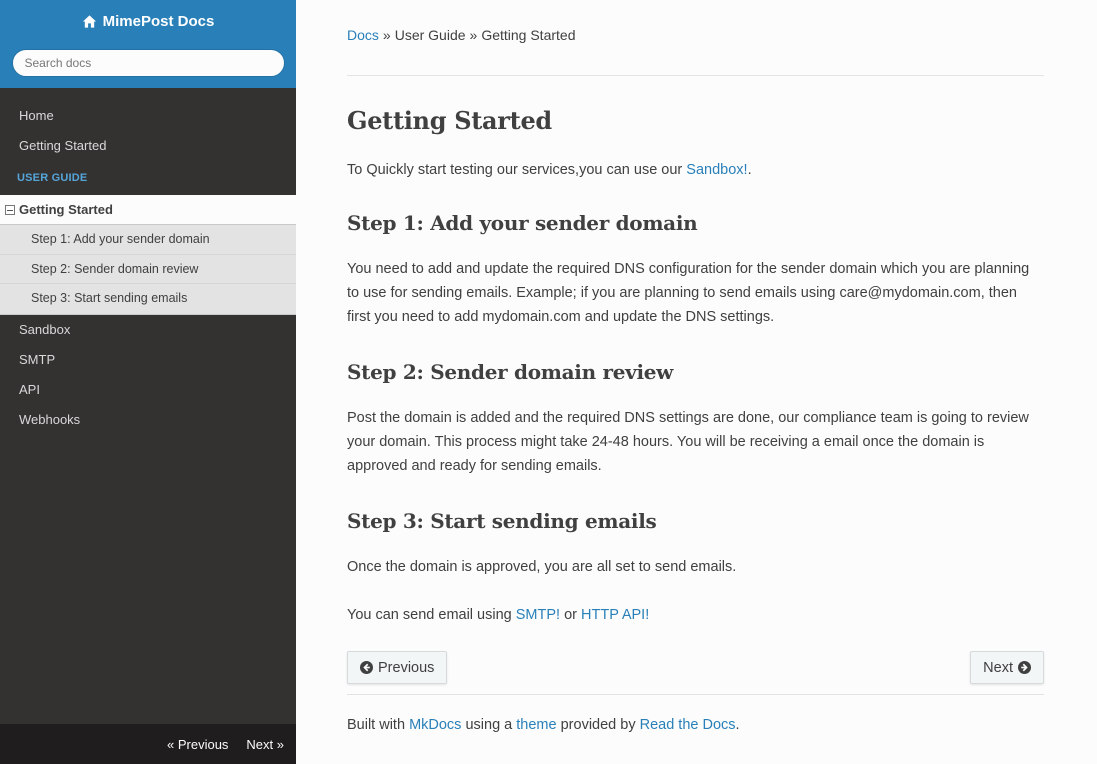 The height and width of the screenshot is (764, 1097). I want to click on search-input, so click(148, 62).